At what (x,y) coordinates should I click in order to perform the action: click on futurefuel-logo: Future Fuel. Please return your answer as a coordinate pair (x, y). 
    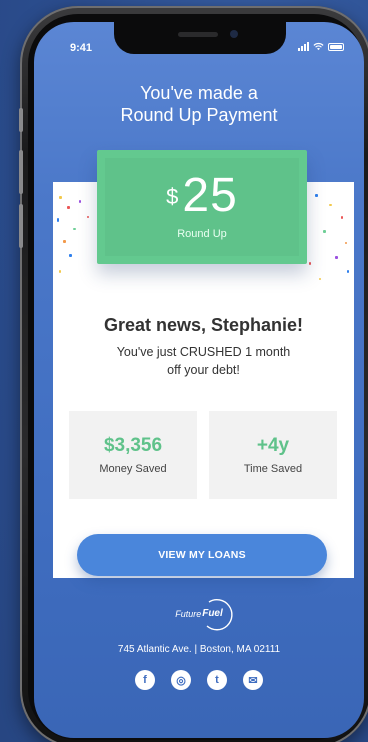
    Looking at the image, I should click on (199, 615).